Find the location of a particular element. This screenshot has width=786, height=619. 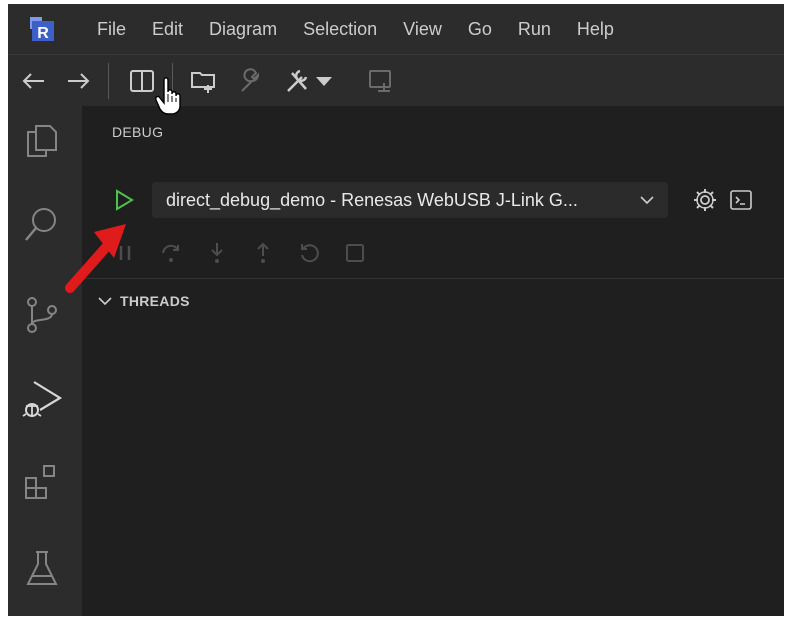

panel-divider is located at coordinates (433, 278).